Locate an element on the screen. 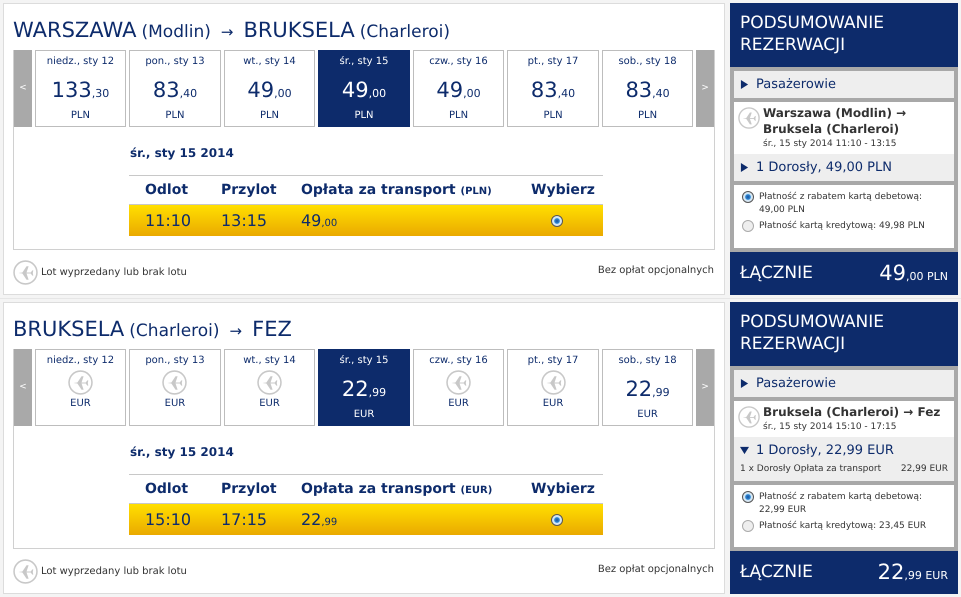  date-tile: pt., sty 17 EUR is located at coordinates (553, 387).